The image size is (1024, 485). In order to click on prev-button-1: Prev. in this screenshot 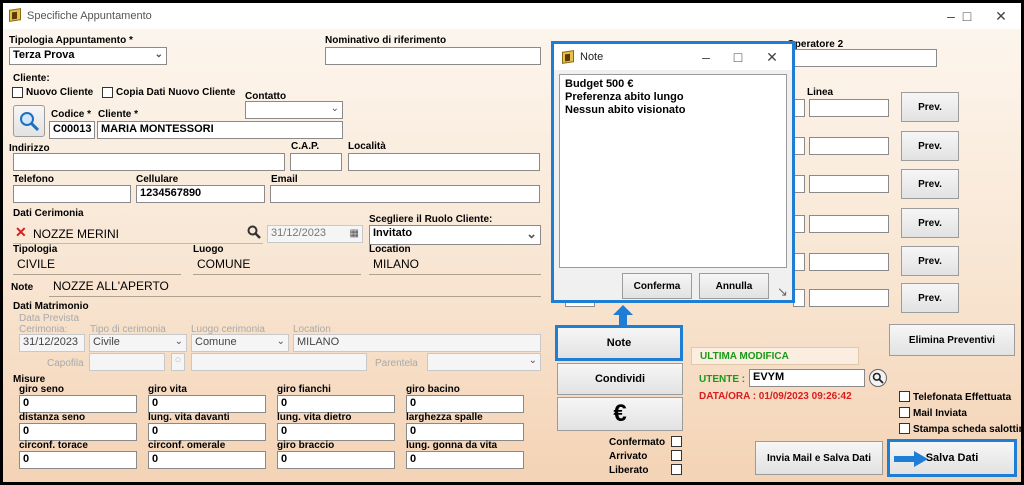, I will do `click(930, 107)`.